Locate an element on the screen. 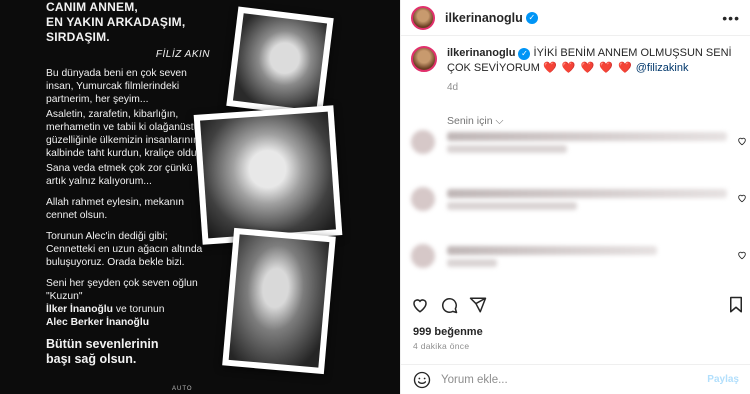 The image size is (750, 394). post-header: ilkerinanoglu ✓ ••• is located at coordinates (575, 18).